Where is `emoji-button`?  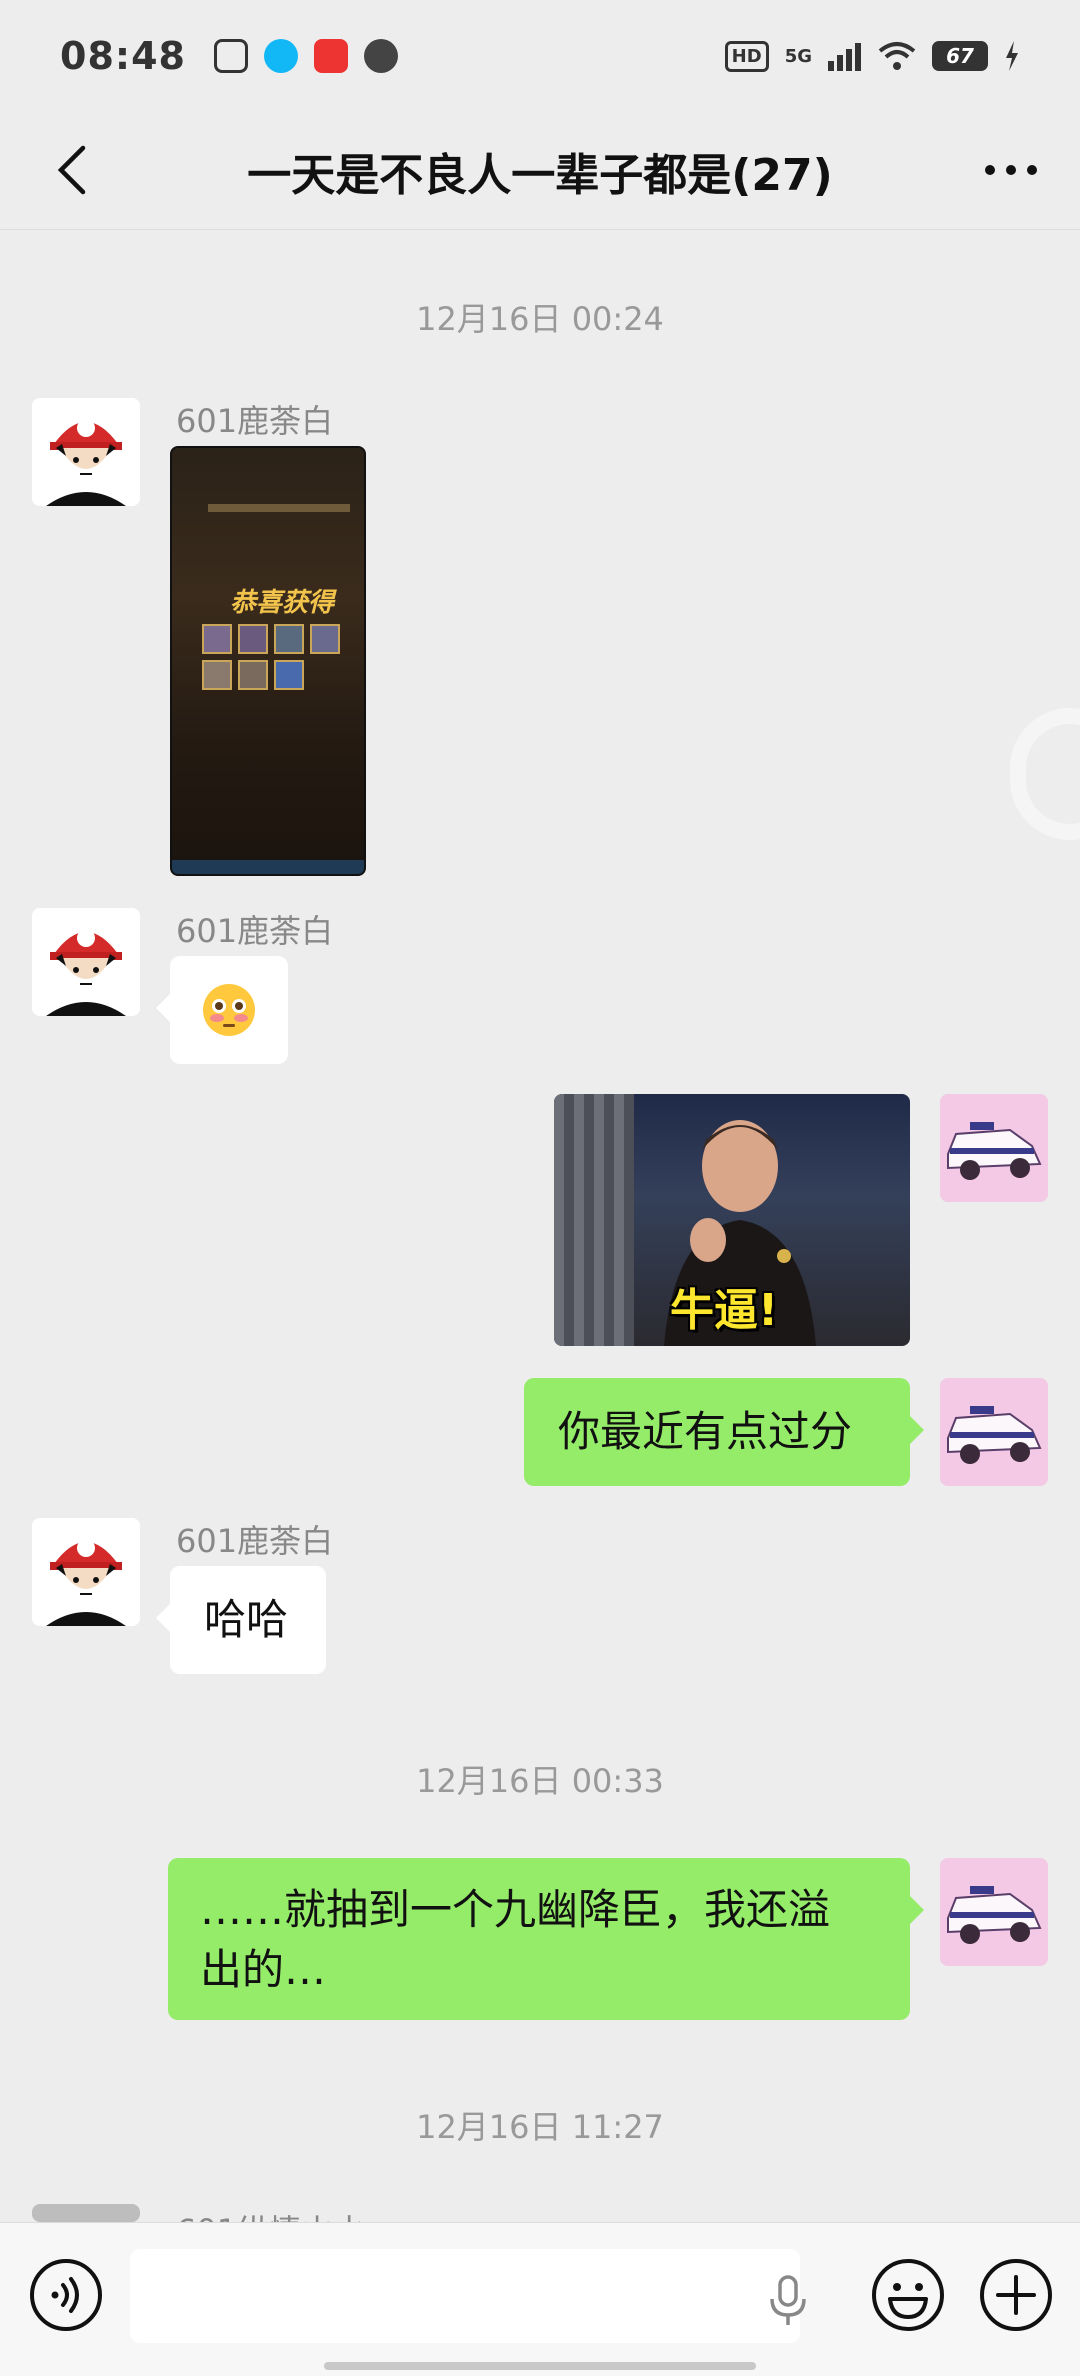 emoji-button is located at coordinates (908, 2295).